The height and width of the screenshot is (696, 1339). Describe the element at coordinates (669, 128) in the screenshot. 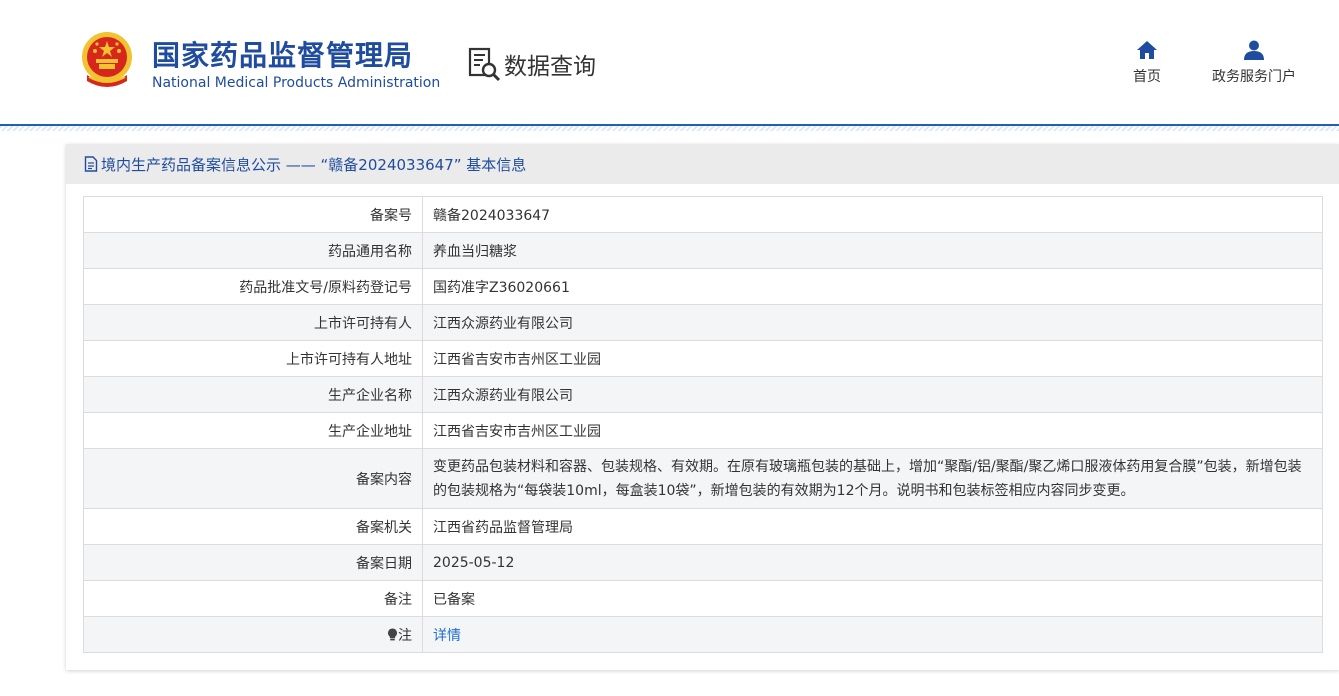

I see `header-stripe` at that location.